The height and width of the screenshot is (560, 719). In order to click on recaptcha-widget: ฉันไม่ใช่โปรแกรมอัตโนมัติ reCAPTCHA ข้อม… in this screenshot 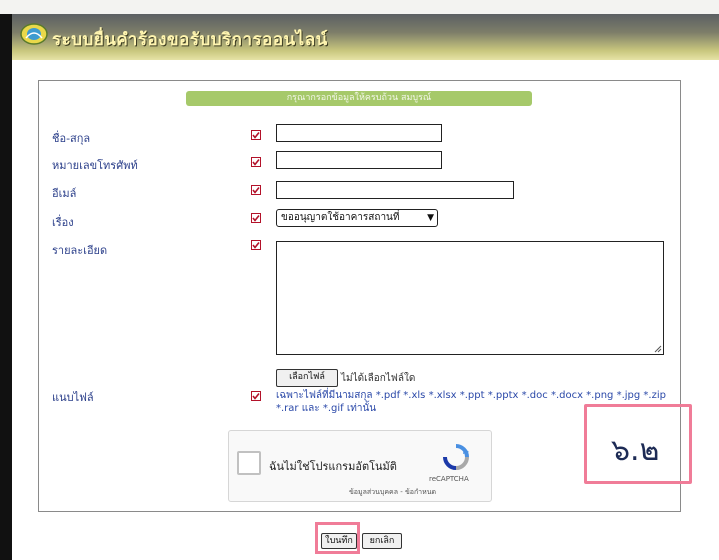, I will do `click(360, 466)`.